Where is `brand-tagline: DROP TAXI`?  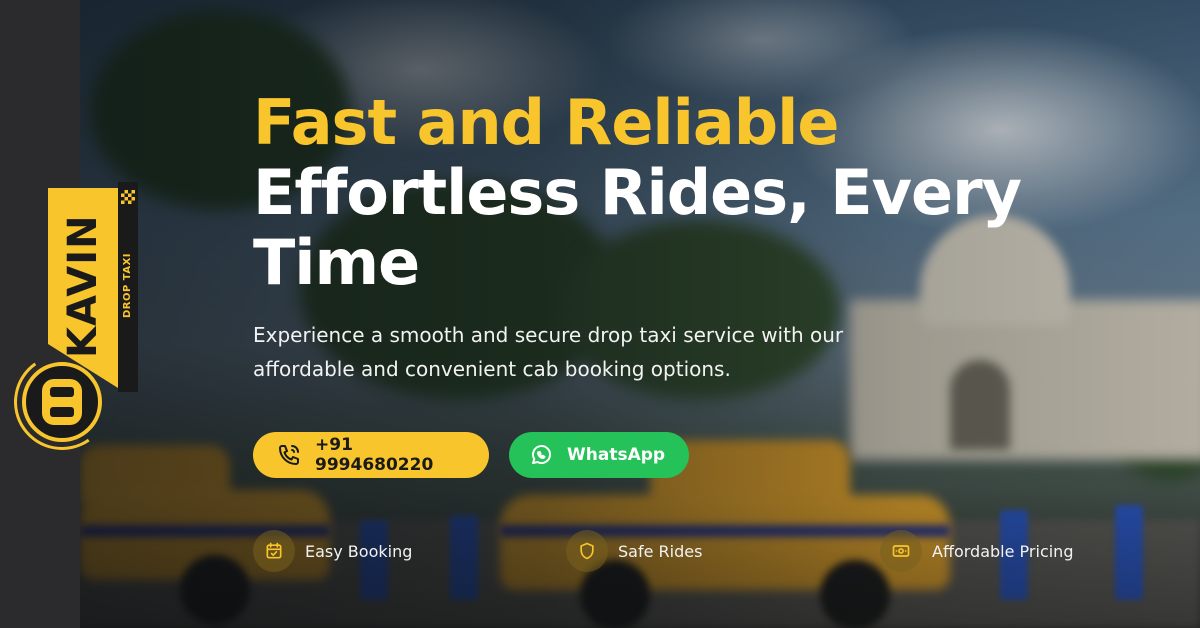 brand-tagline: DROP TAXI is located at coordinates (127, 285).